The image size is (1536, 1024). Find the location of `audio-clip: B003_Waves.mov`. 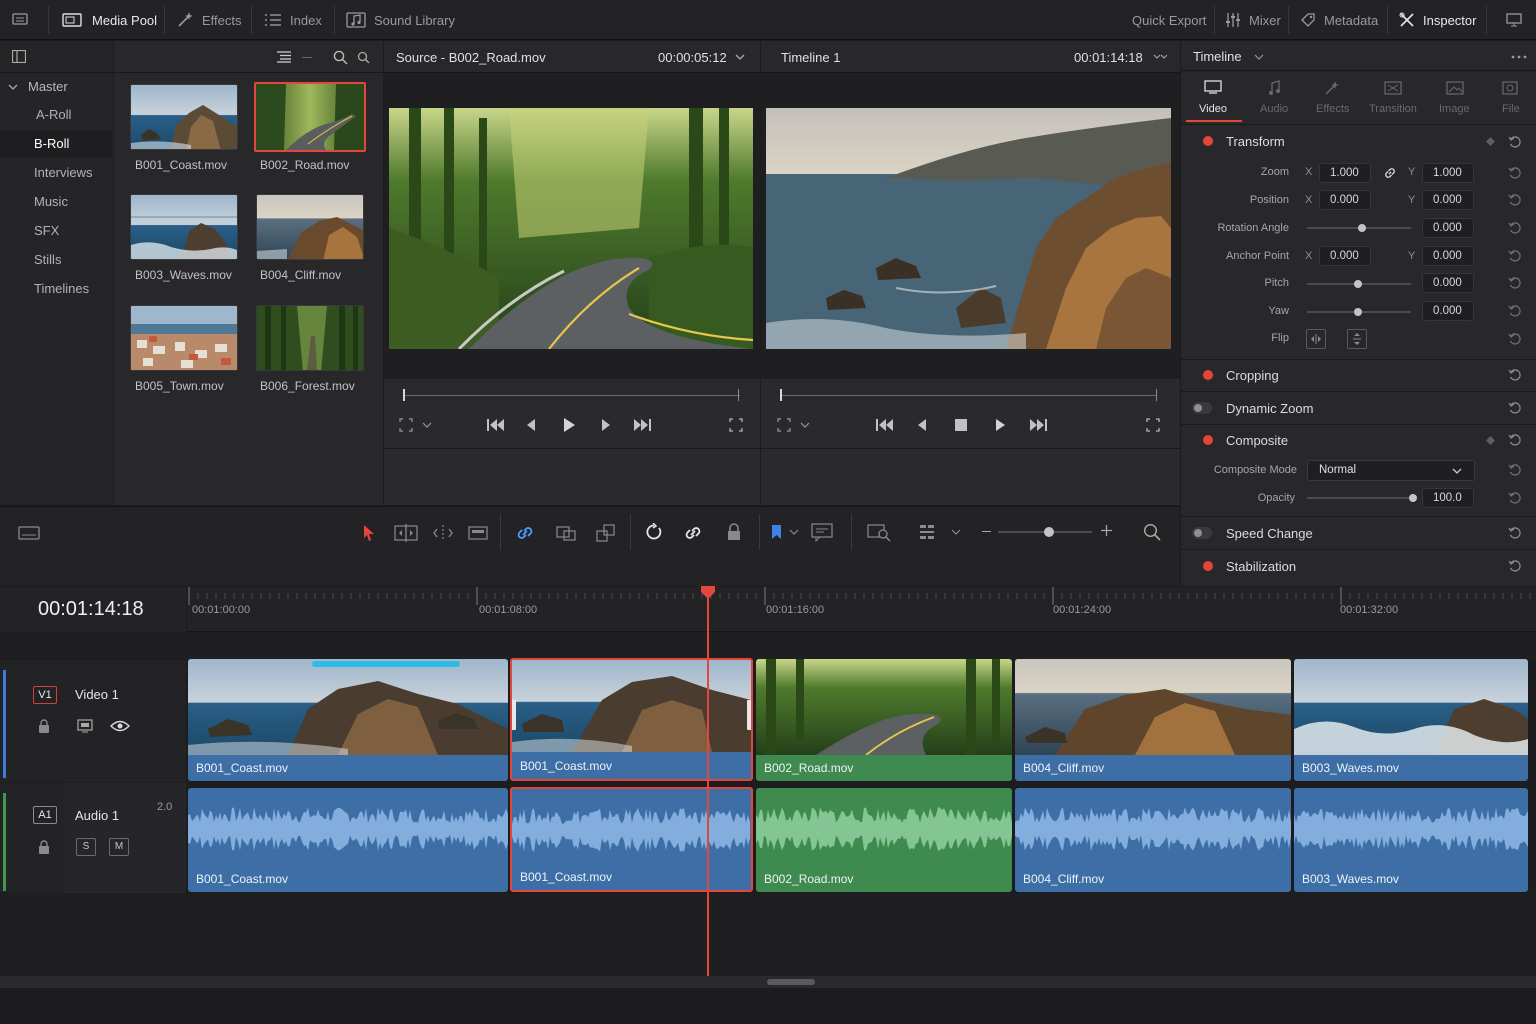

audio-clip: B003_Waves.mov is located at coordinates (1411, 840).